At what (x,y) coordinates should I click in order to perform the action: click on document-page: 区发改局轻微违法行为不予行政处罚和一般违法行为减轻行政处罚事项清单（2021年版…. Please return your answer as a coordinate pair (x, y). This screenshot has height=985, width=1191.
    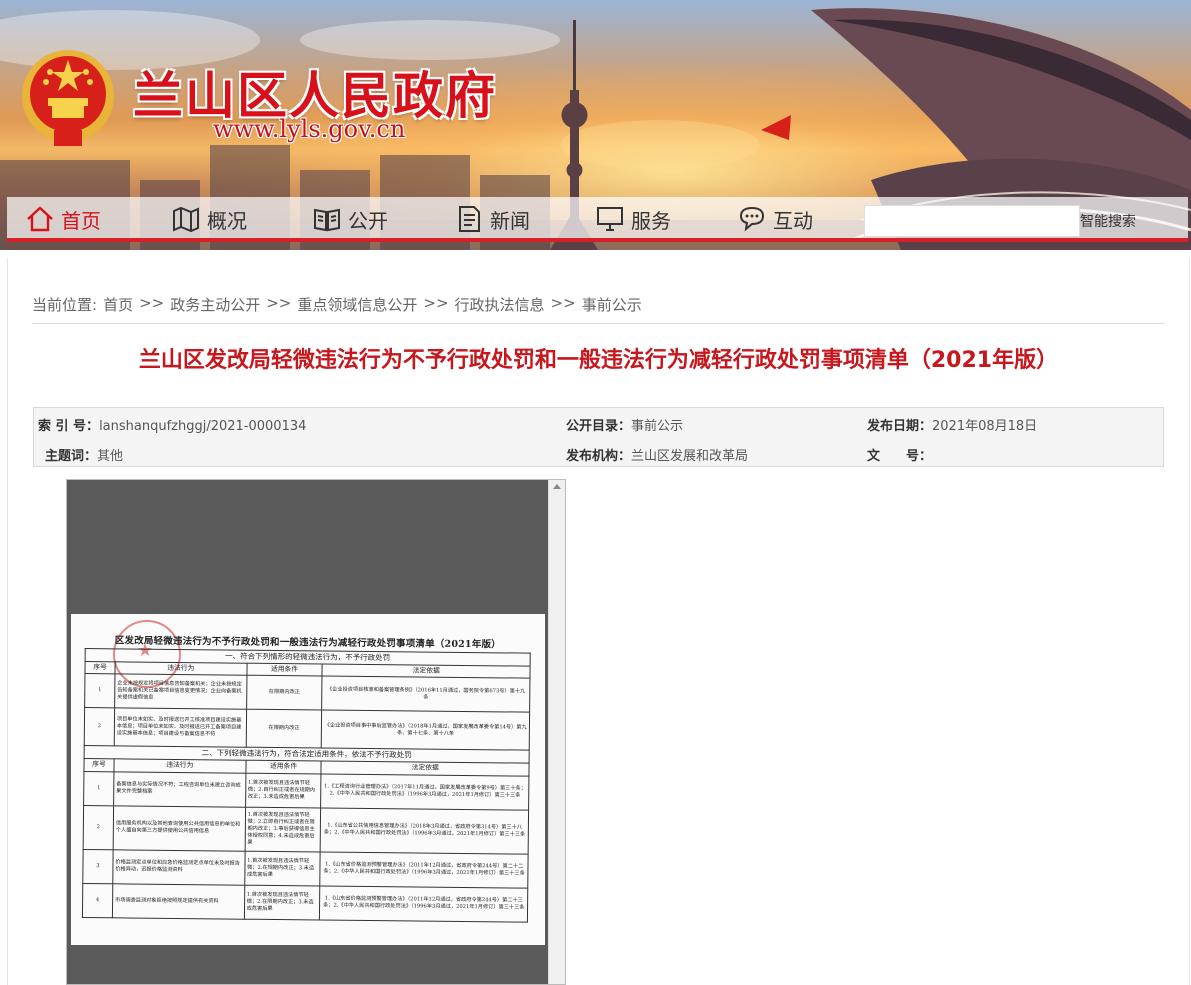
    Looking at the image, I should click on (308, 779).